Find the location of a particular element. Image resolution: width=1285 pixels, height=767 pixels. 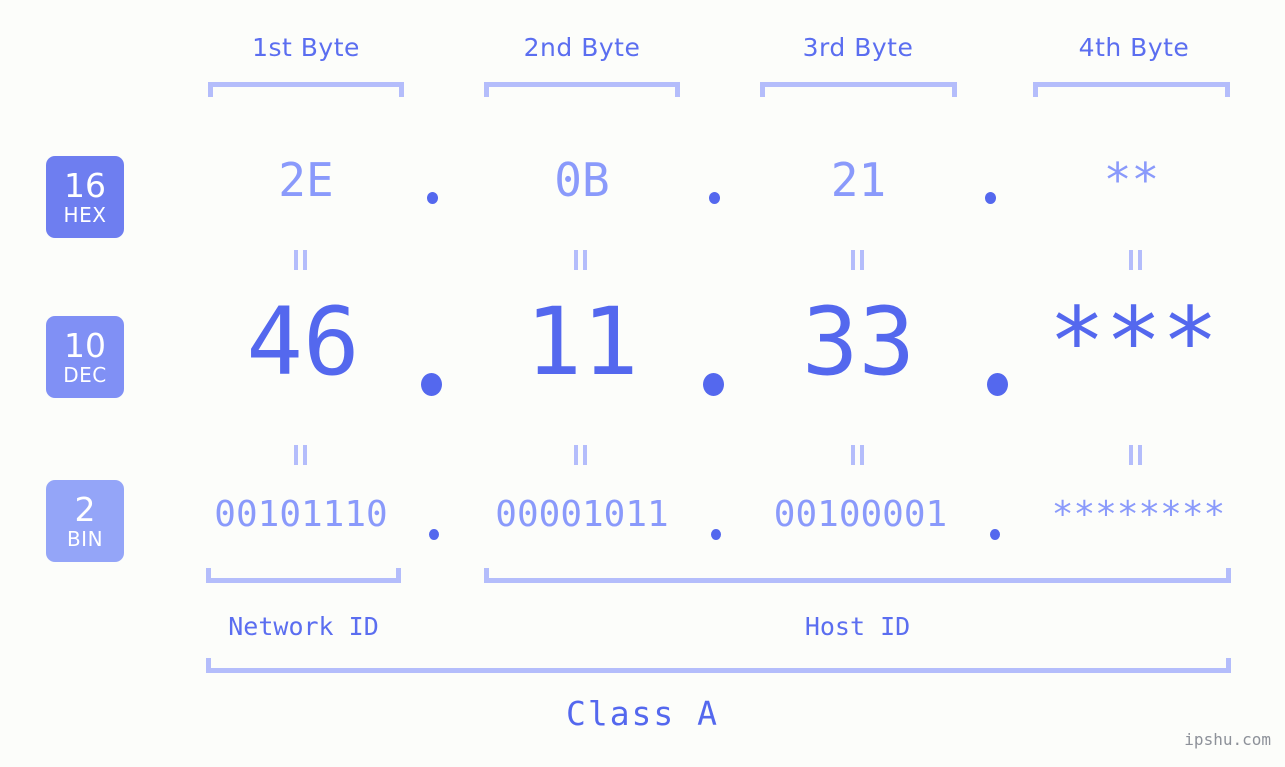

site-watermark: ipshu.com is located at coordinates (1227, 739).